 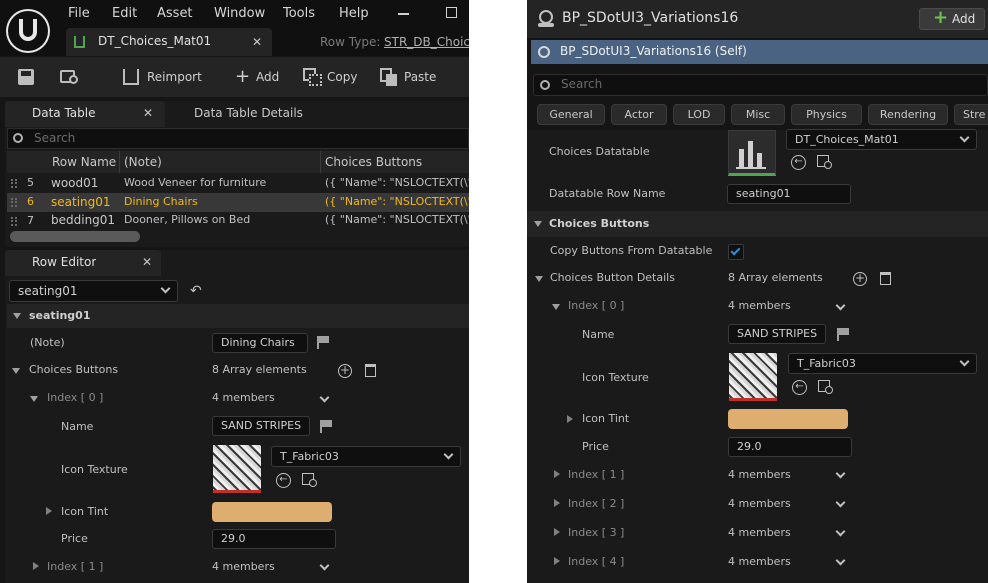 What do you see at coordinates (84, 162) in the screenshot?
I see `column-header-row-name: Row Name` at bounding box center [84, 162].